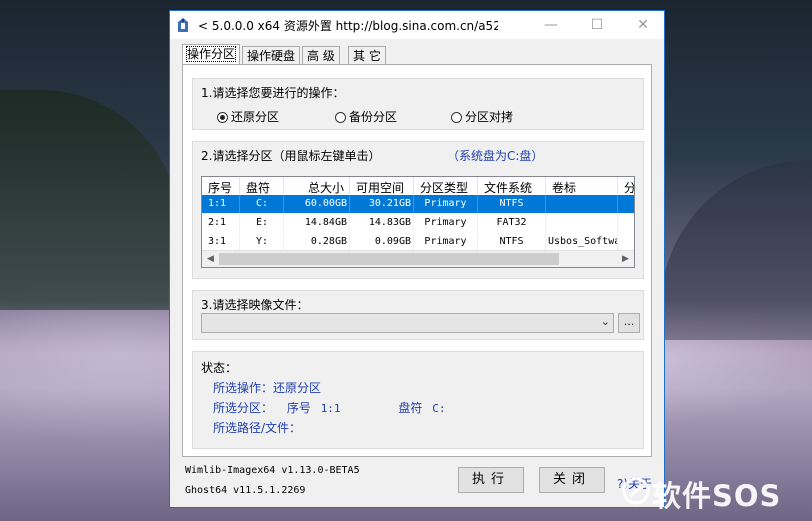 The height and width of the screenshot is (521, 812). I want to click on scrollbar-thumb, so click(389, 259).